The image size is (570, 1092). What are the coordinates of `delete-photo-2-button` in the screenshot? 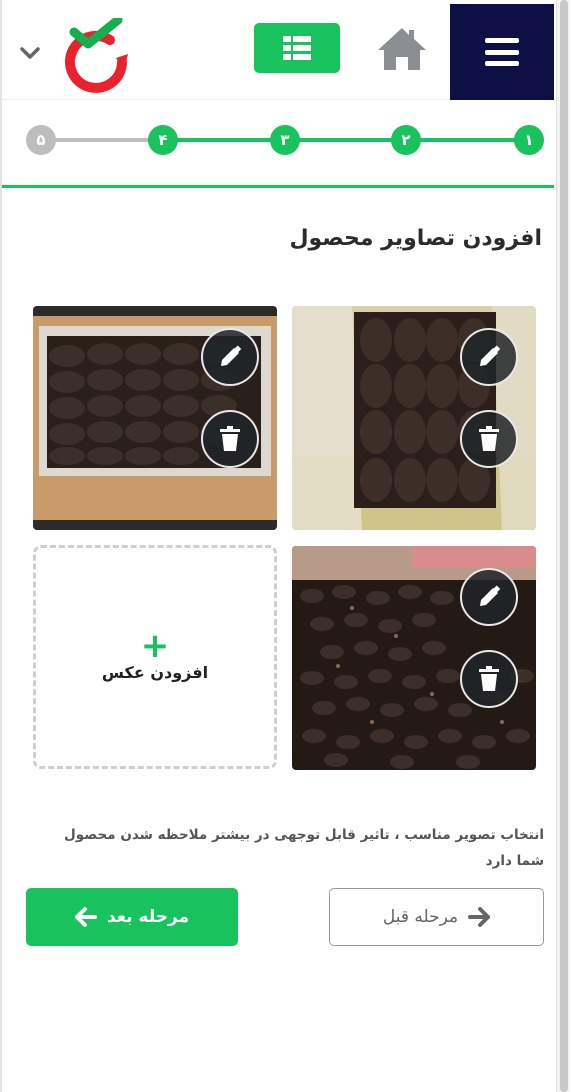 It's located at (230, 439).